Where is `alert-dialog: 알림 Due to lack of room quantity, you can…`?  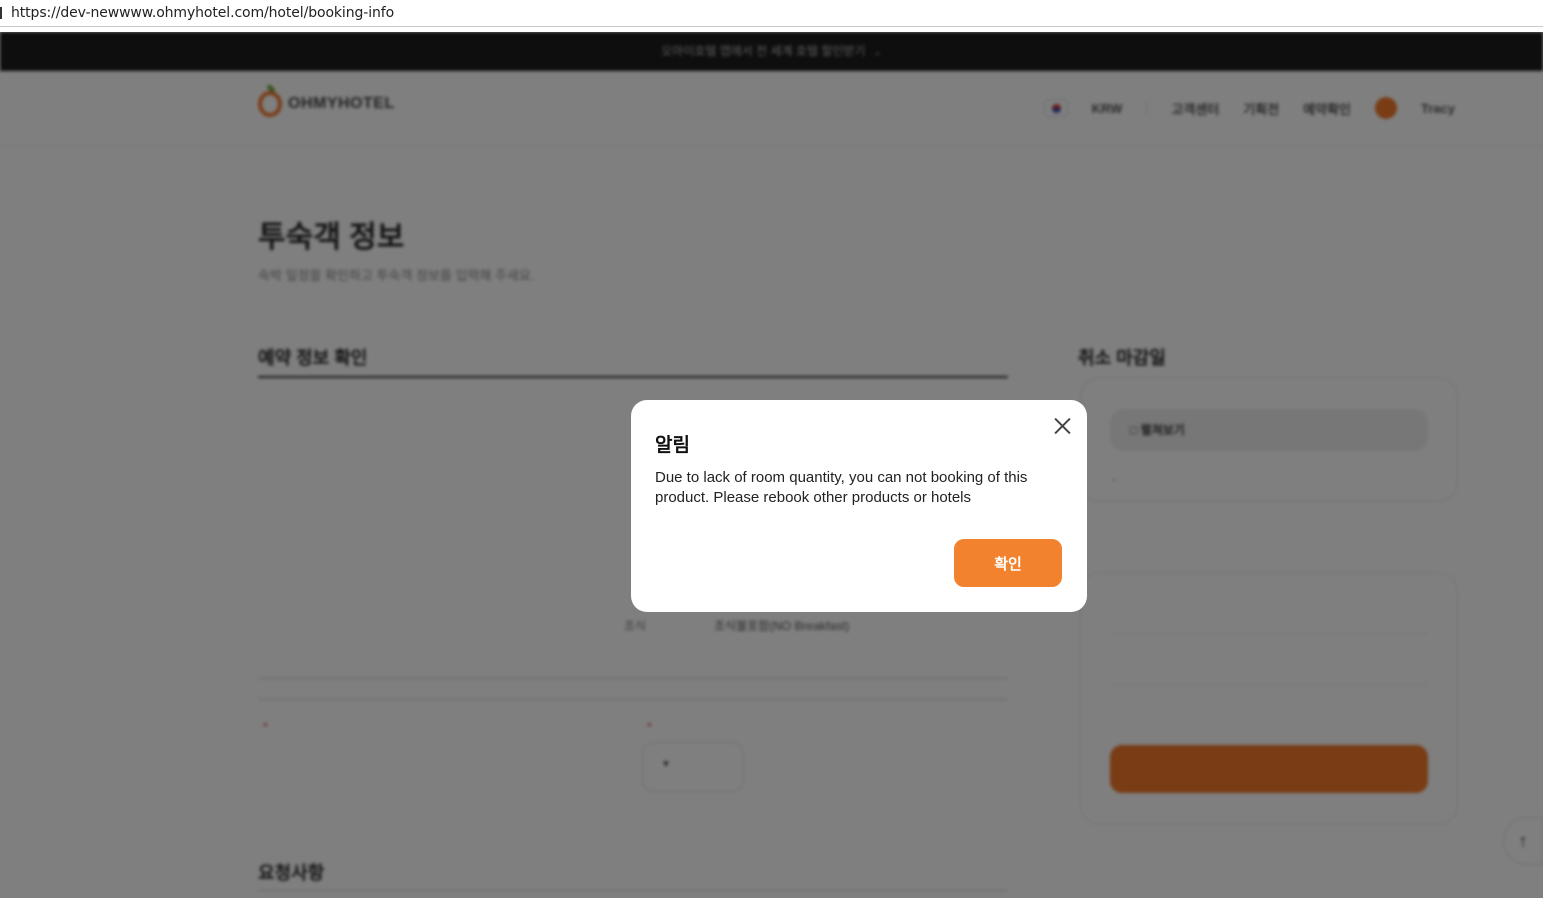 alert-dialog: 알림 Due to lack of room quantity, you can… is located at coordinates (859, 506).